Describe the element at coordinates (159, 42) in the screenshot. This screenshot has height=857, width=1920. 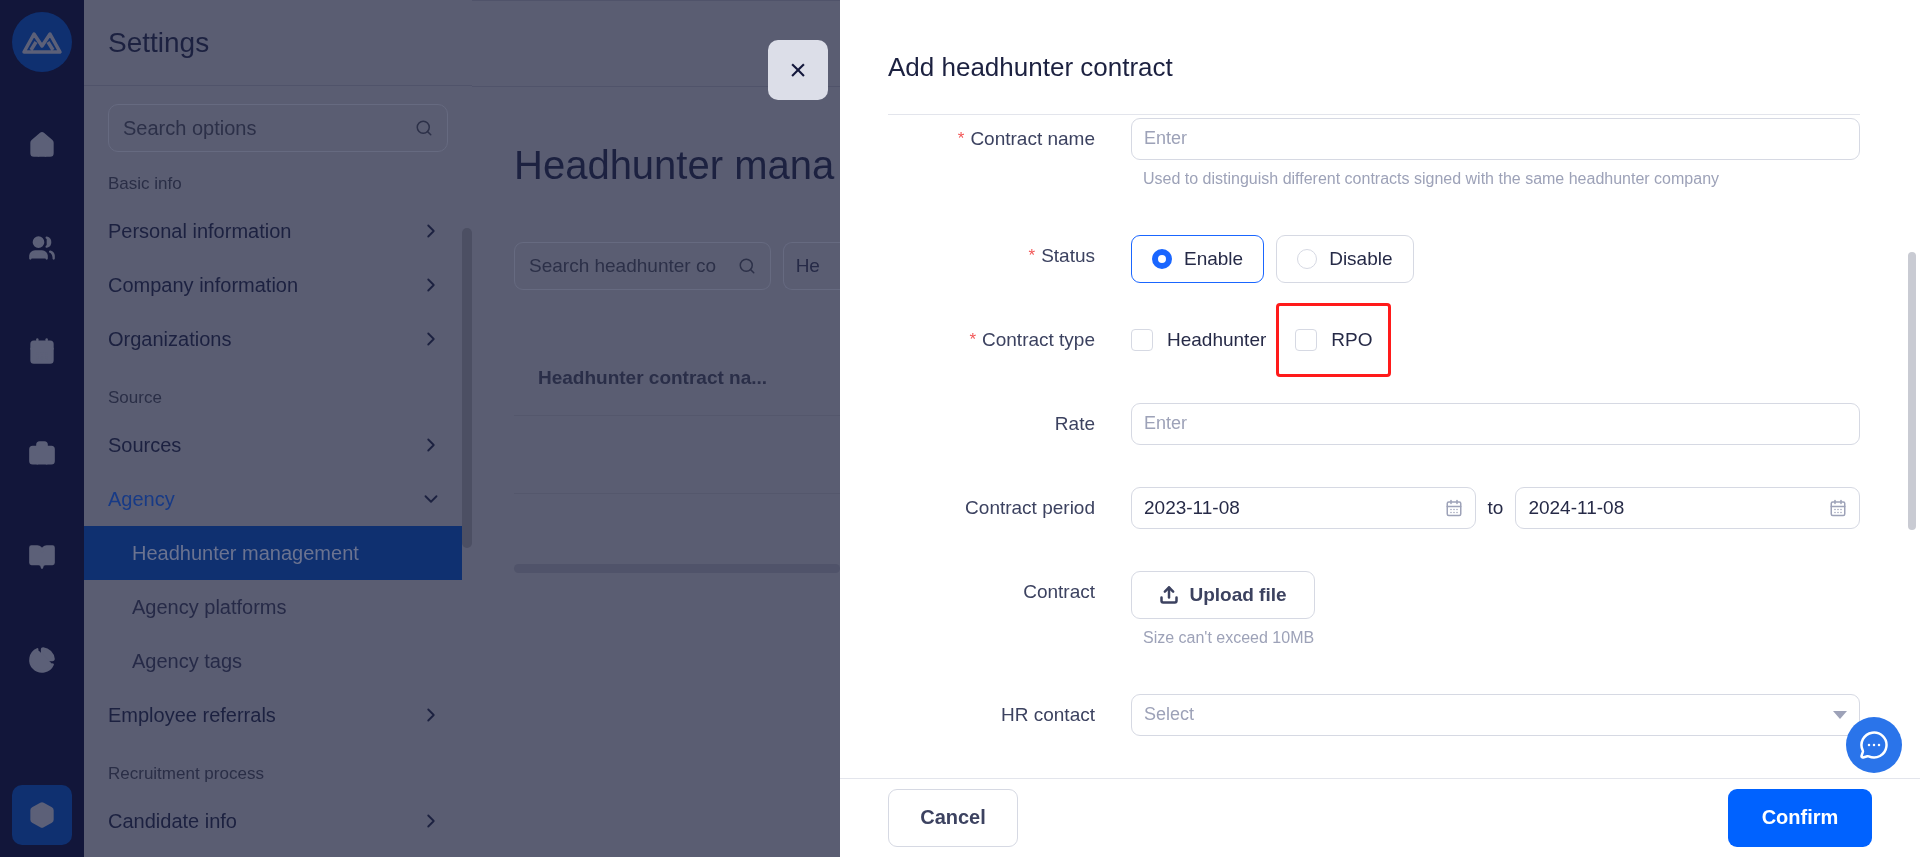
I see `sidebar-title: Settings` at that location.